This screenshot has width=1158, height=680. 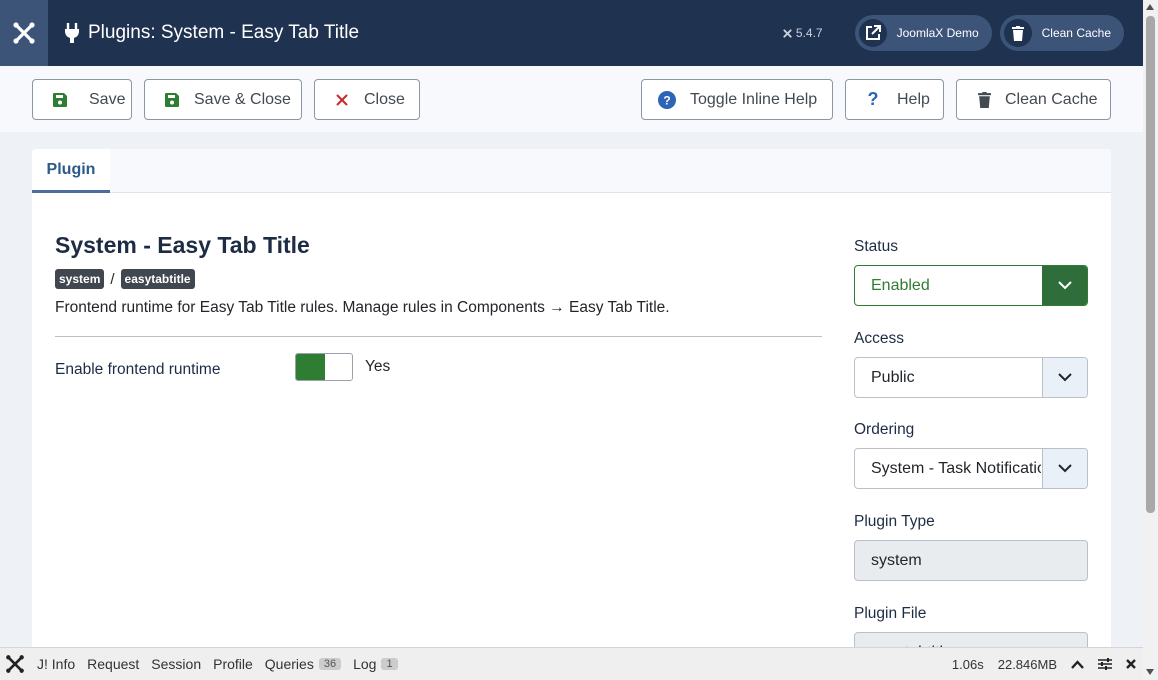 I want to click on version-label: 5.4.7, so click(x=802, y=33).